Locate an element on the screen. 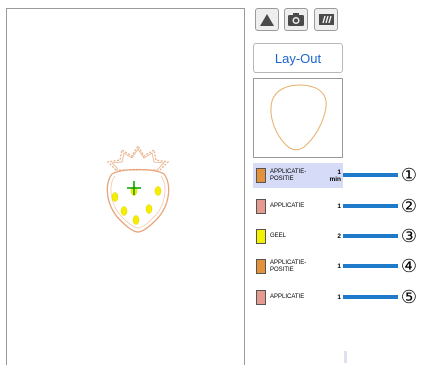 The width and height of the screenshot is (421, 365). triangle-button is located at coordinates (267, 19).